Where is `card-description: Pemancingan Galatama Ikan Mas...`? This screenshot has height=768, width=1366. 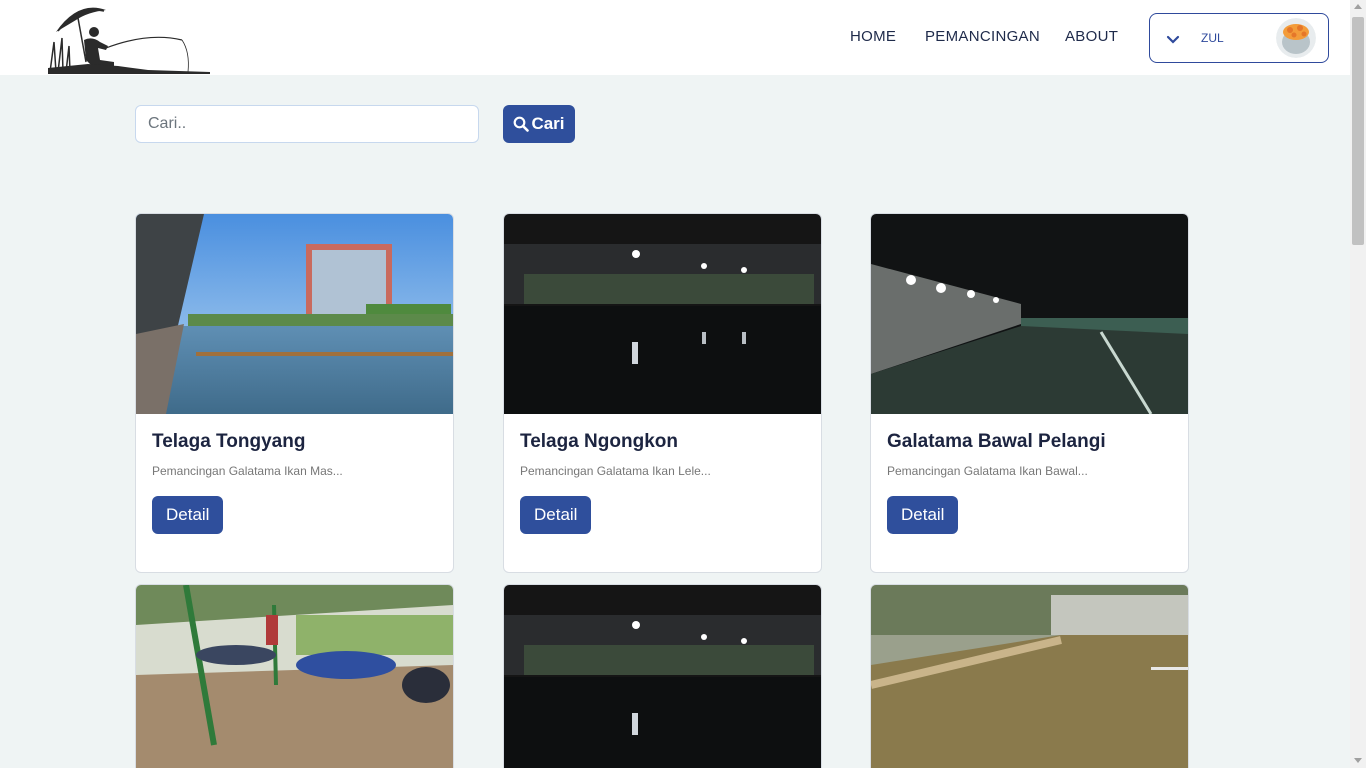 card-description: Pemancingan Galatama Ikan Mas... is located at coordinates (247, 471).